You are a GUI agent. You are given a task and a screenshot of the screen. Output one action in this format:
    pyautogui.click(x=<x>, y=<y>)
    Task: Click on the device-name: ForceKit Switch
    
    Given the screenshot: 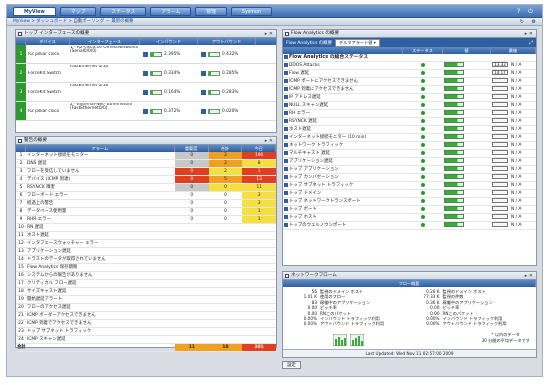 What is the action you would take?
    pyautogui.click(x=48, y=92)
    